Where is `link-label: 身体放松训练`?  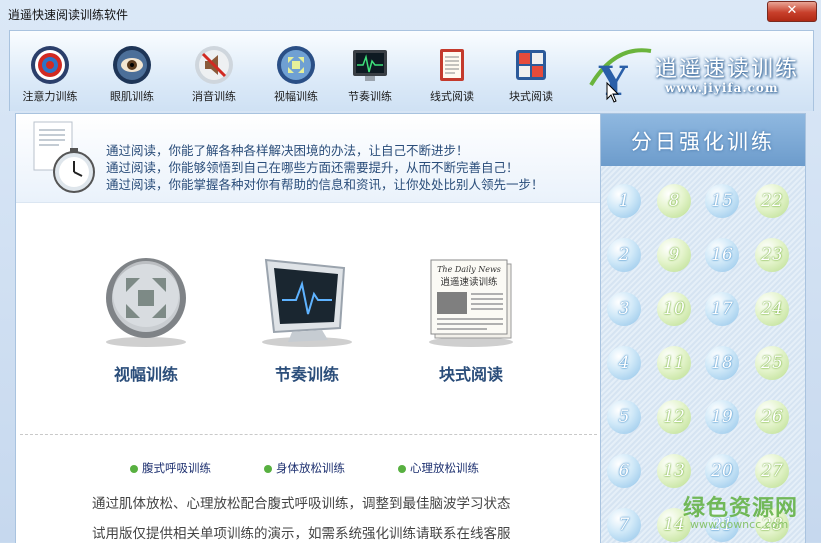 link-label: 身体放松训练 is located at coordinates (310, 468).